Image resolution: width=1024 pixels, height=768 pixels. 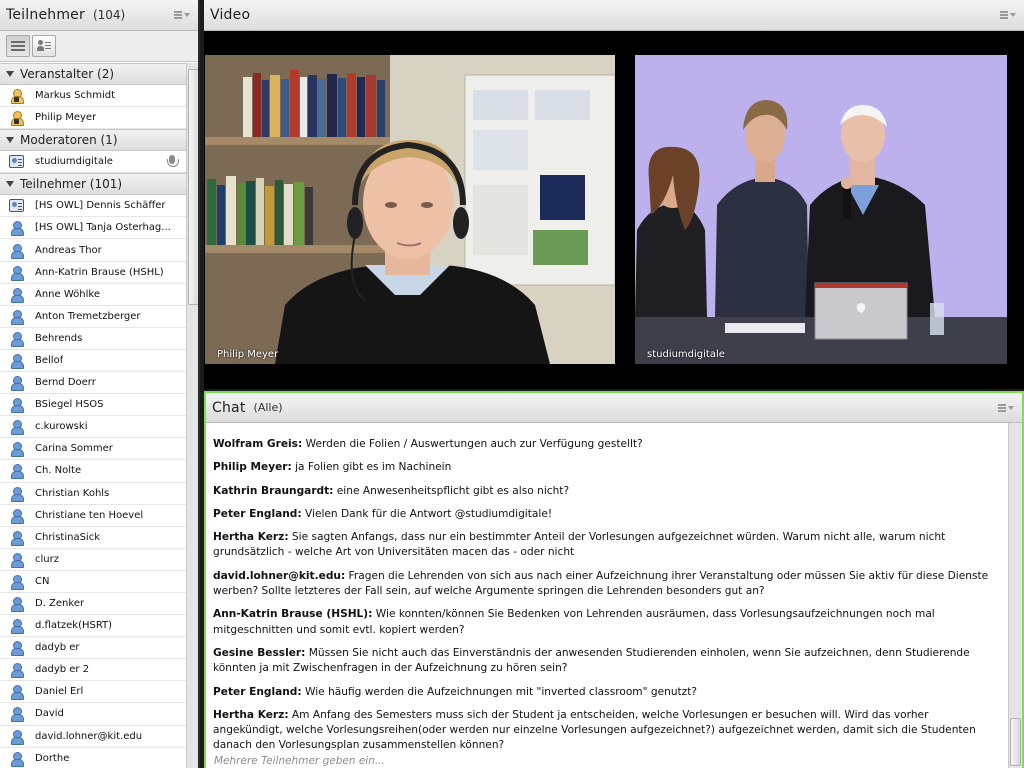 I want to click on attendee-row: Daniel Erl, so click(x=93, y=692).